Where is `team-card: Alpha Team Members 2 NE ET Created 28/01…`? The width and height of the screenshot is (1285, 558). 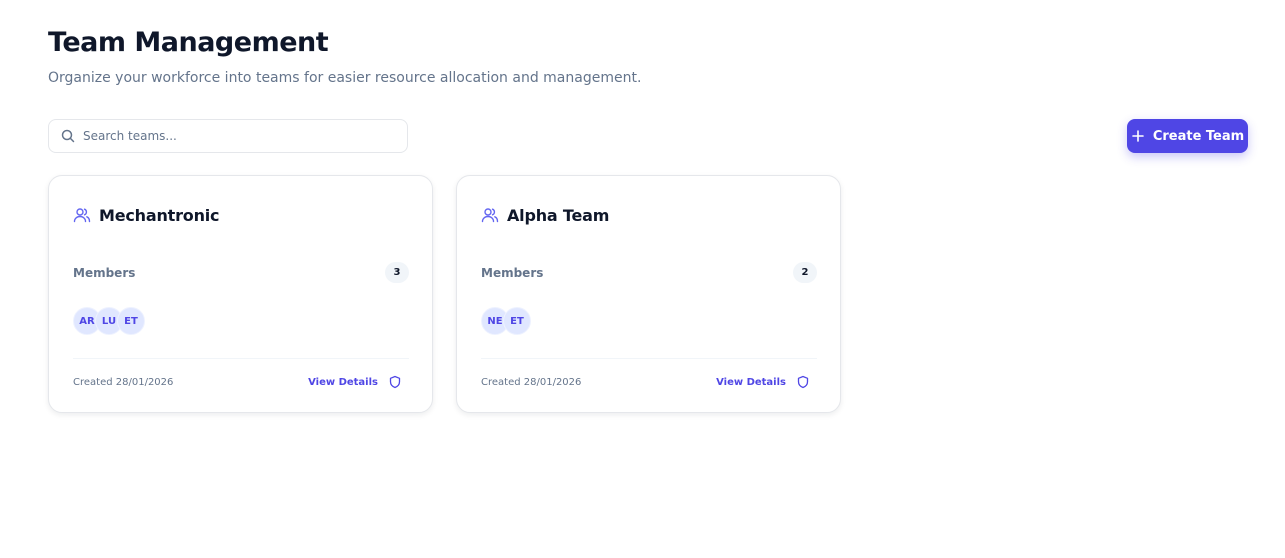
team-card: Alpha Team Members 2 NE ET Created 28/01… is located at coordinates (648, 294).